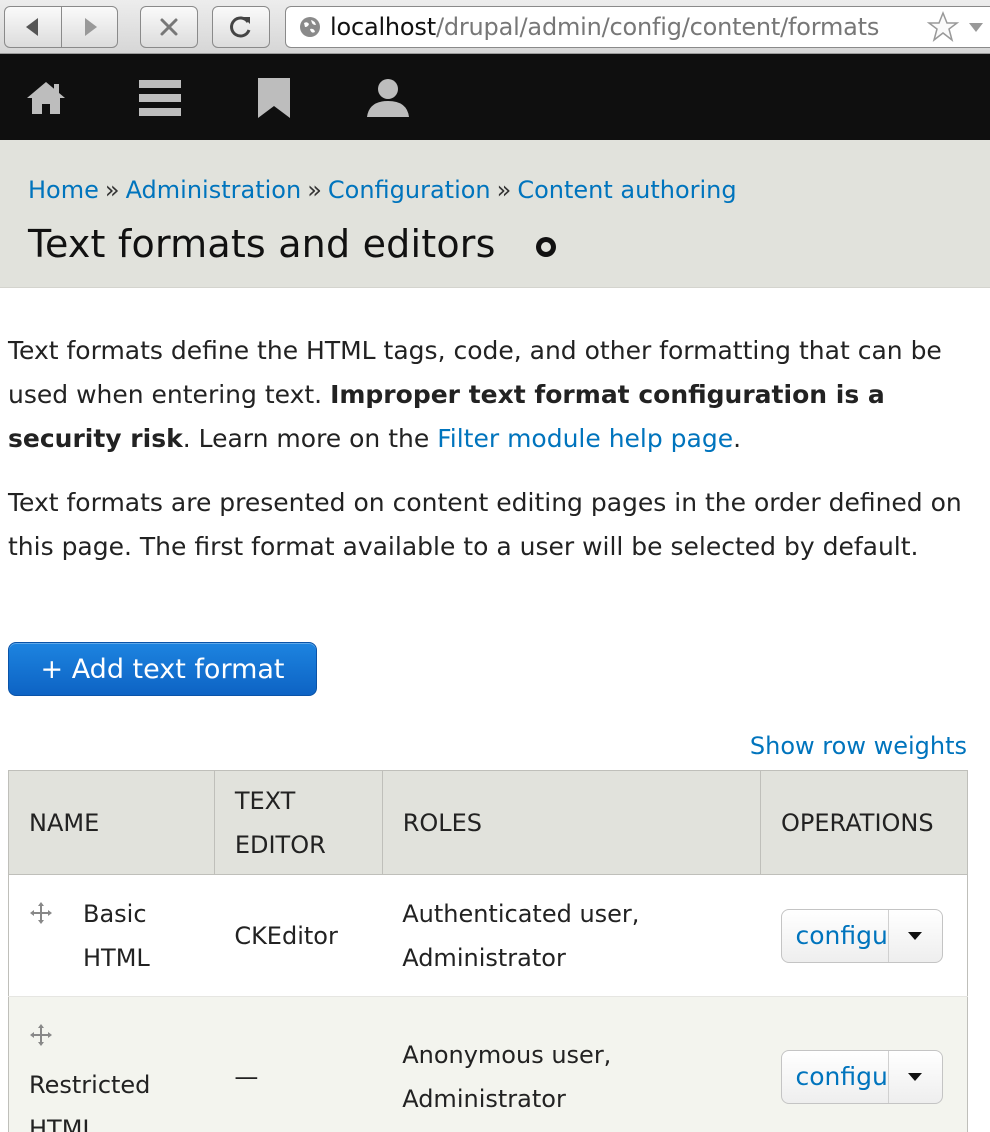 This screenshot has width=990, height=1132. Describe the element at coordinates (310, 438) in the screenshot. I see `intro-text-mid: . Learn more on the` at that location.